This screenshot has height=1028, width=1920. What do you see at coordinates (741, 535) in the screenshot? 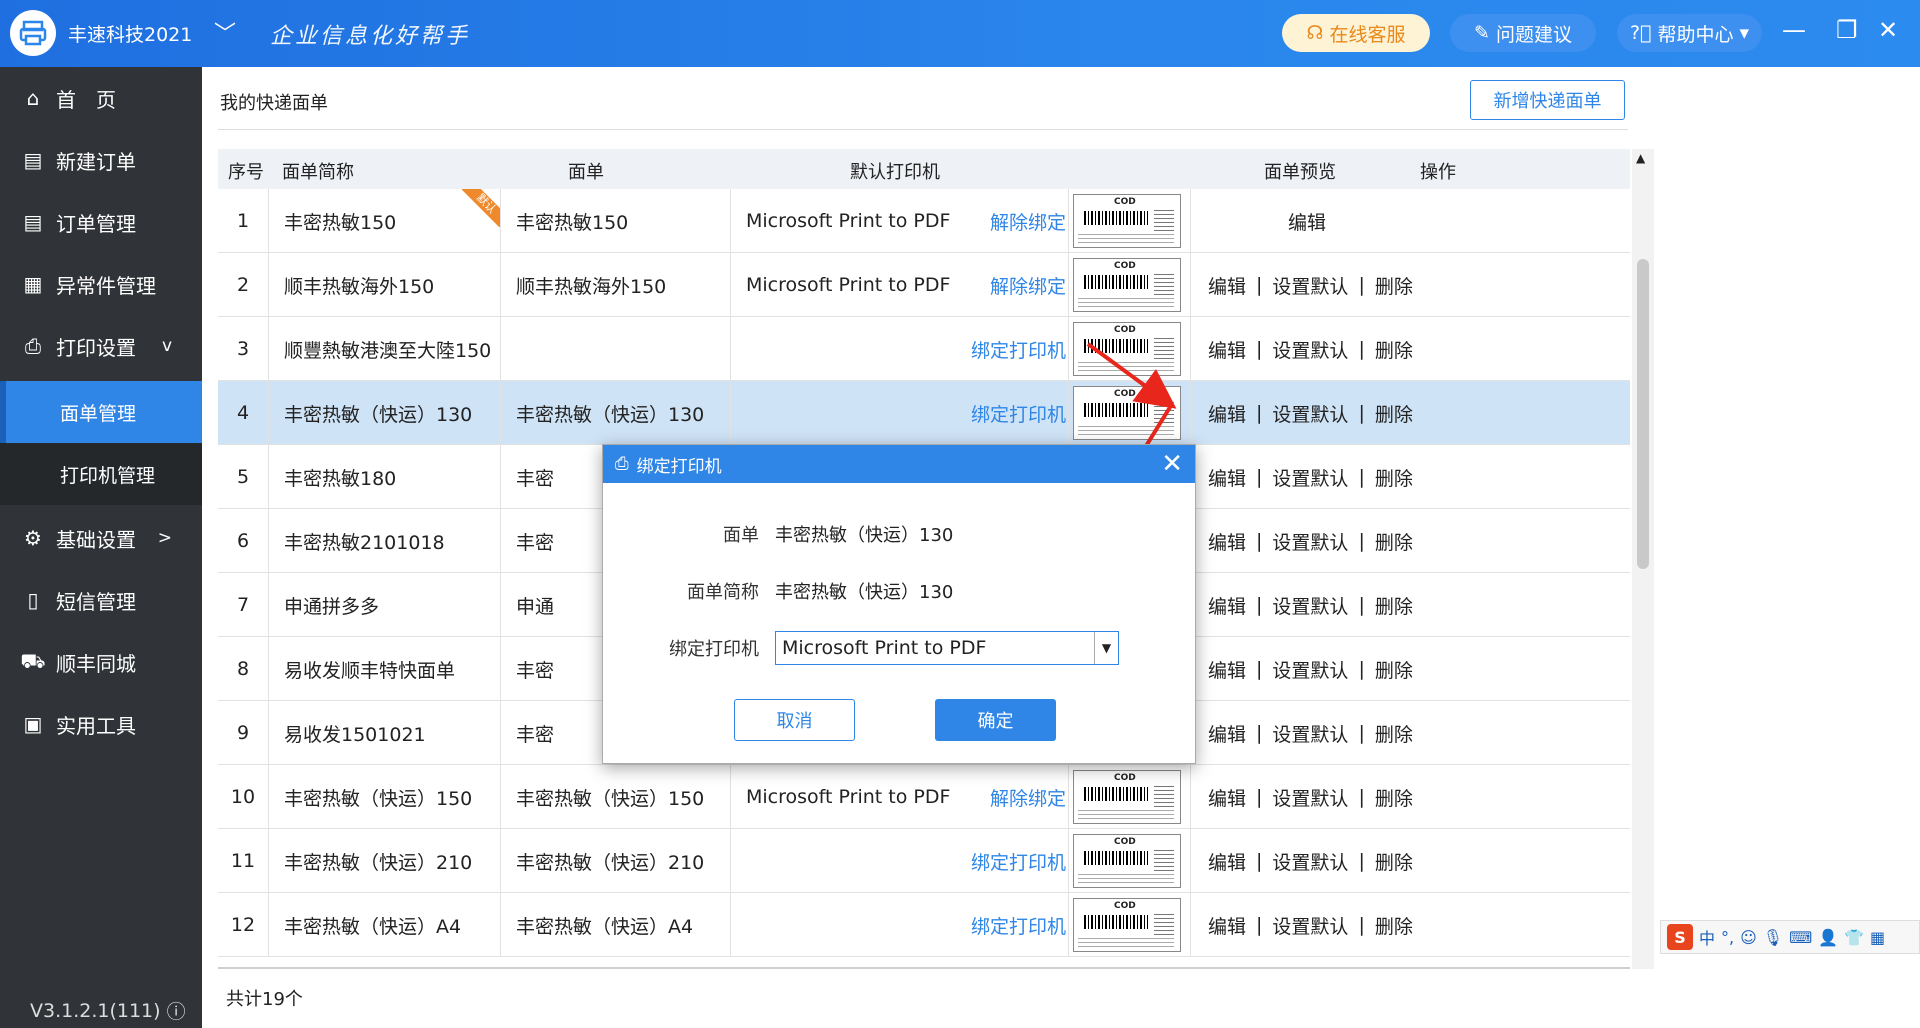
I see `sheet-label: 面单` at bounding box center [741, 535].